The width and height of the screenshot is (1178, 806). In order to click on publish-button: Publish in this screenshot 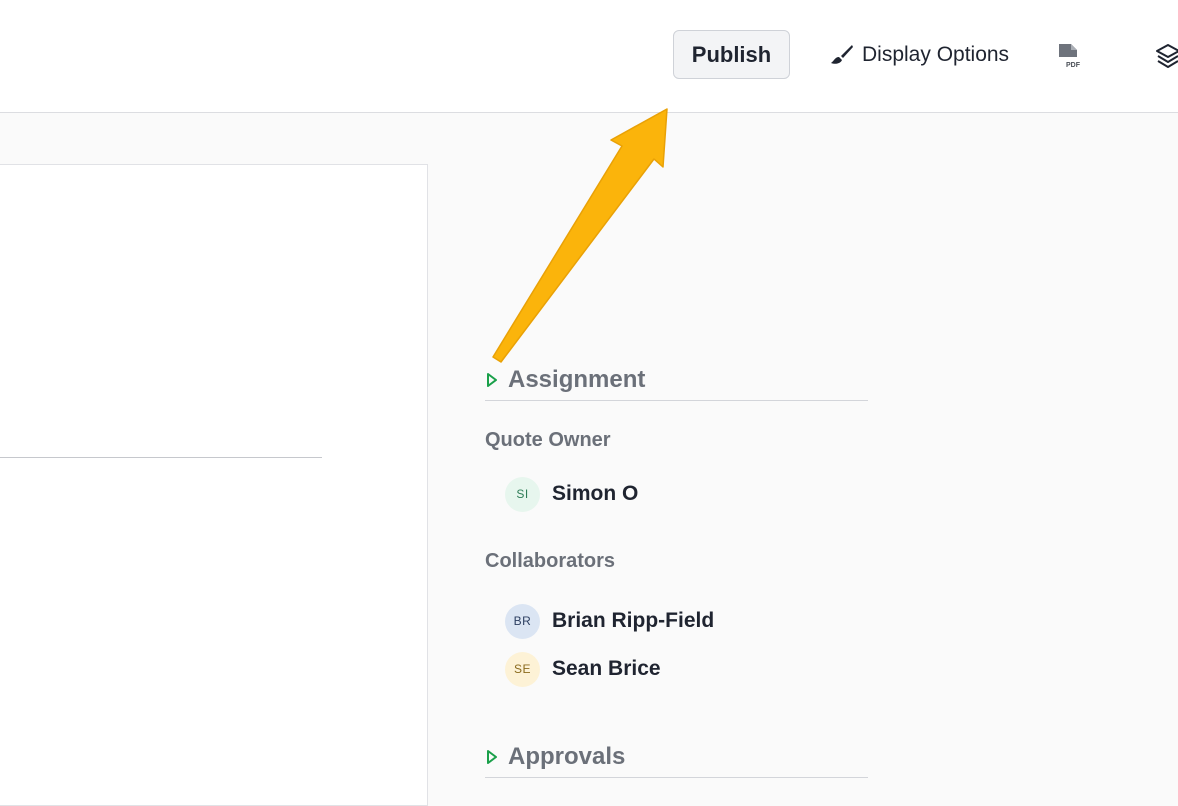, I will do `click(731, 54)`.